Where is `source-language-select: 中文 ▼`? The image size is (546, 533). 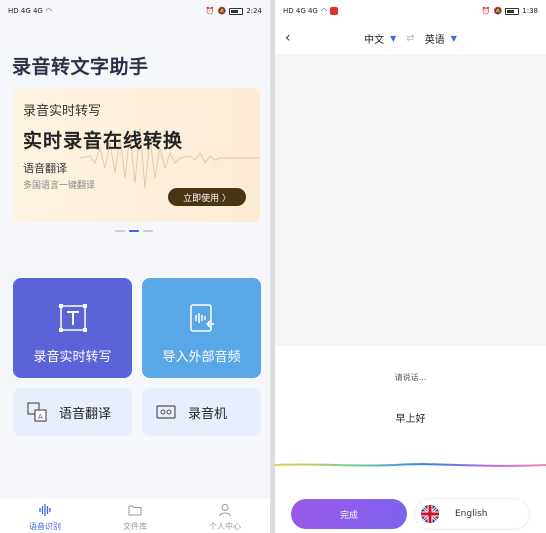
source-language-select: 中文 ▼ is located at coordinates (380, 38).